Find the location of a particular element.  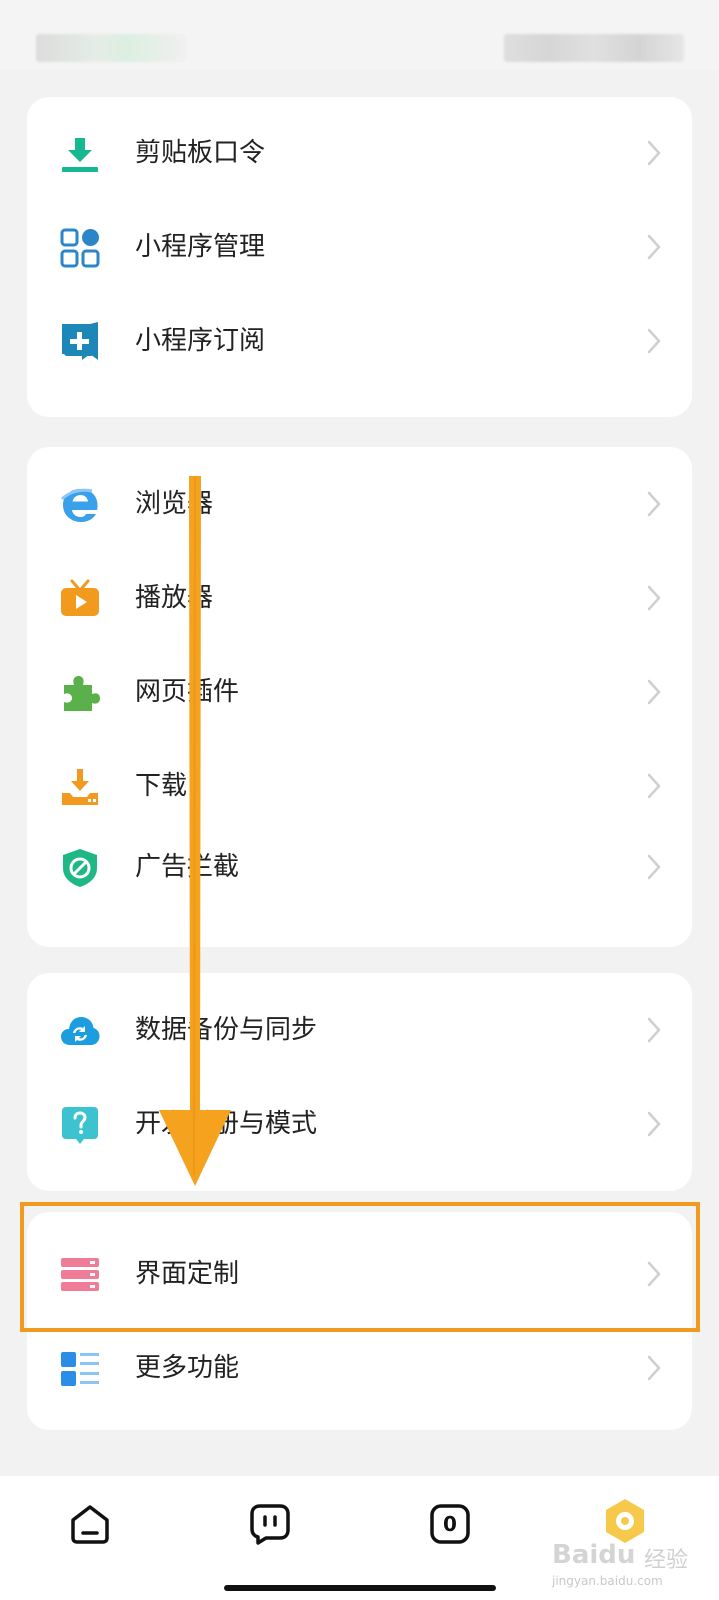

help-bubble-icon is located at coordinates (80, 1125).